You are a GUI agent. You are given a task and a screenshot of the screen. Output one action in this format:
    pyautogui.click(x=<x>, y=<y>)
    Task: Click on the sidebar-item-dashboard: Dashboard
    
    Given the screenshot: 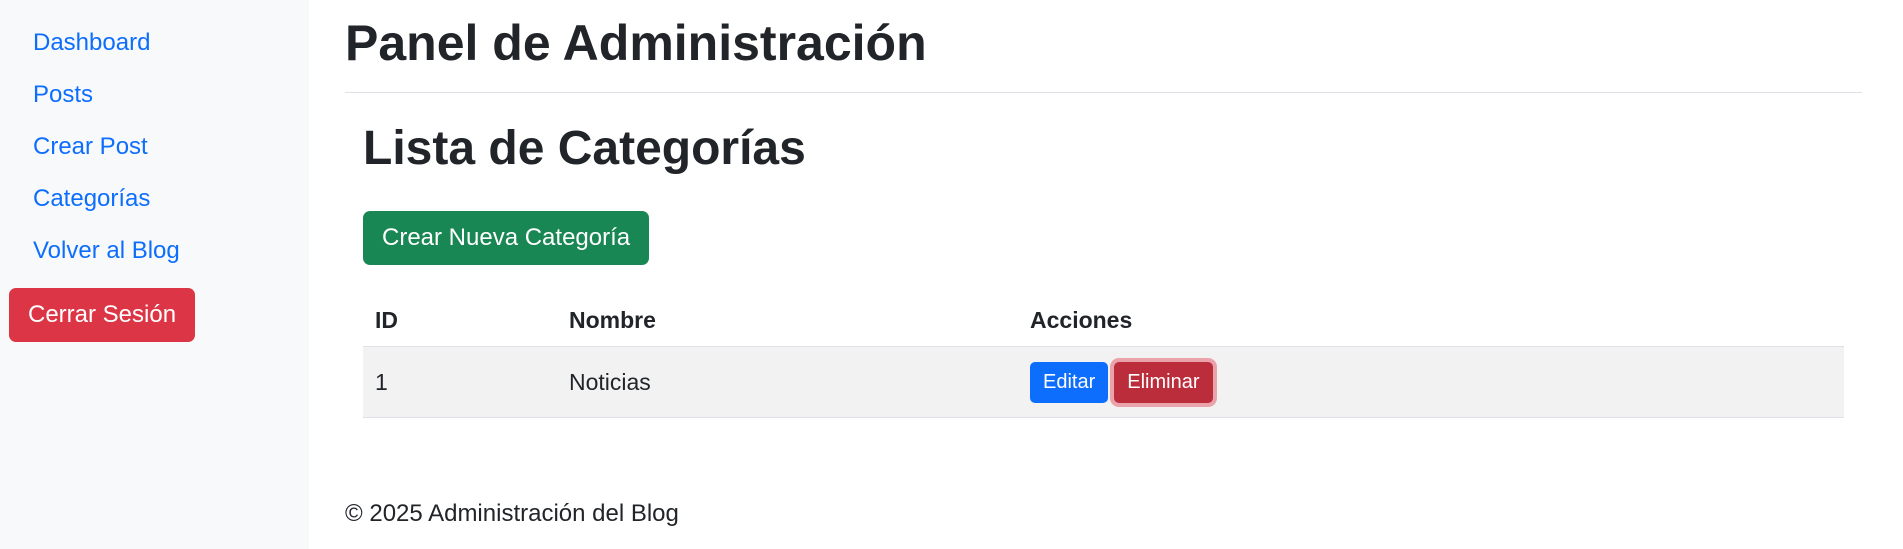 What is the action you would take?
    pyautogui.click(x=154, y=46)
    